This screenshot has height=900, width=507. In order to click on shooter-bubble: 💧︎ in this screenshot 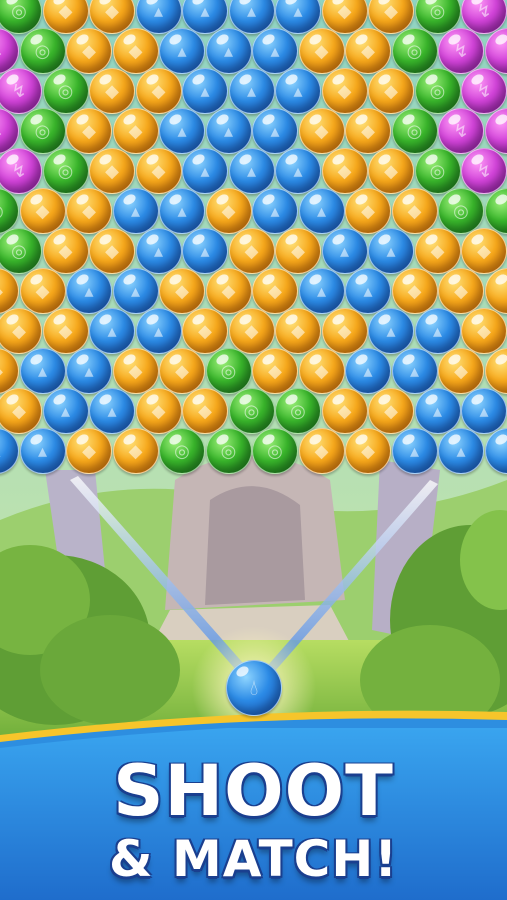, I will do `click(254, 688)`.